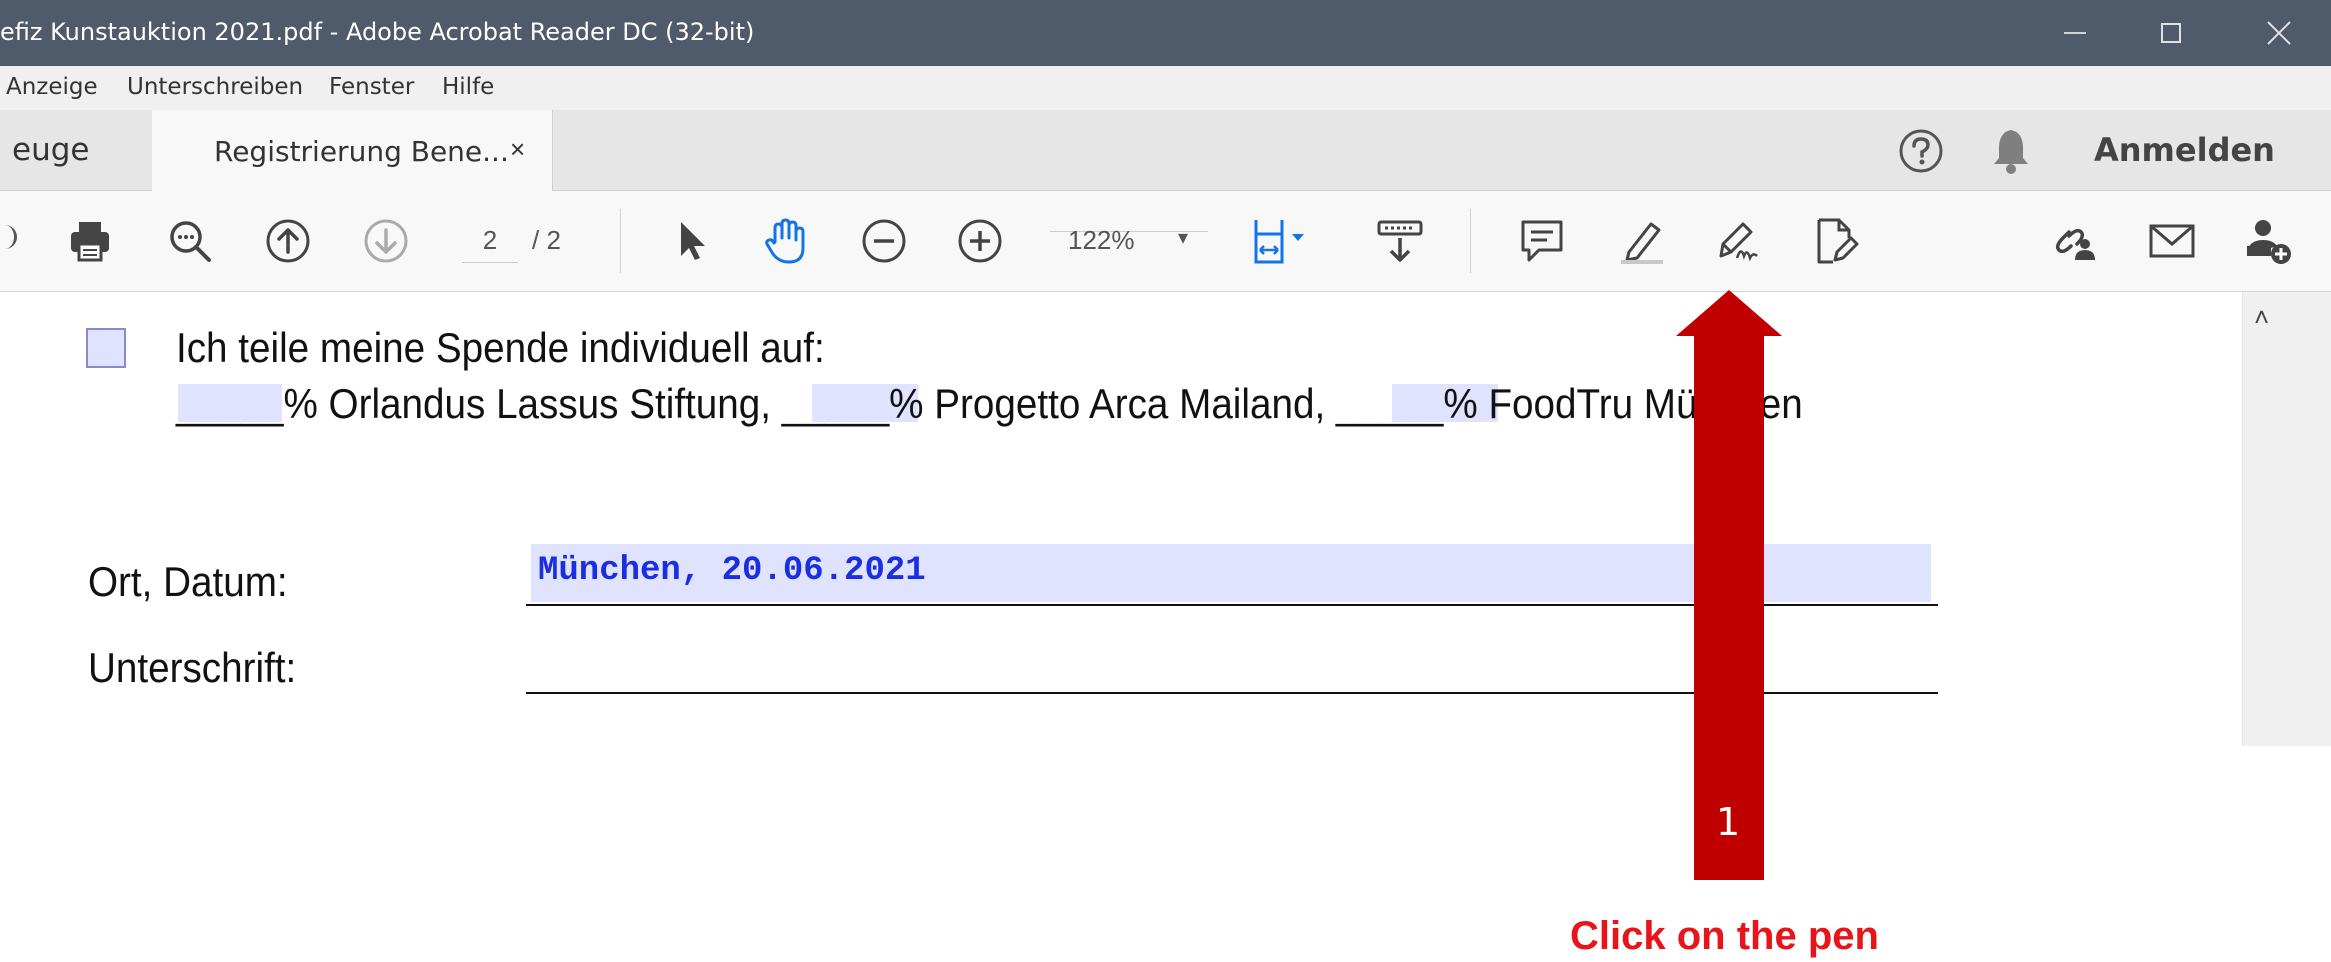  I want to click on menu-bar: Anzeige Unterschreiben Fenster Hilfe, so click(1165, 88).